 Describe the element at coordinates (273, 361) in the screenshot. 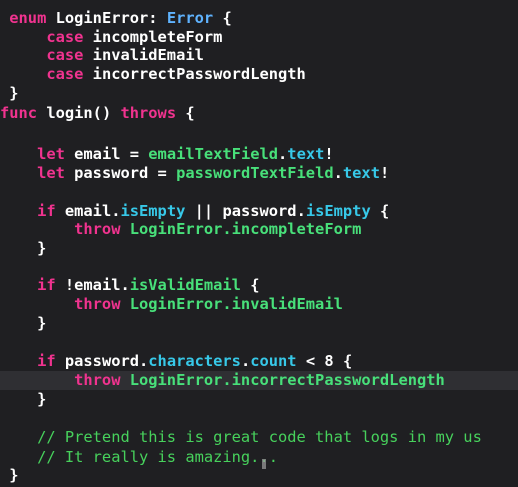

I see `code-token: count` at that location.